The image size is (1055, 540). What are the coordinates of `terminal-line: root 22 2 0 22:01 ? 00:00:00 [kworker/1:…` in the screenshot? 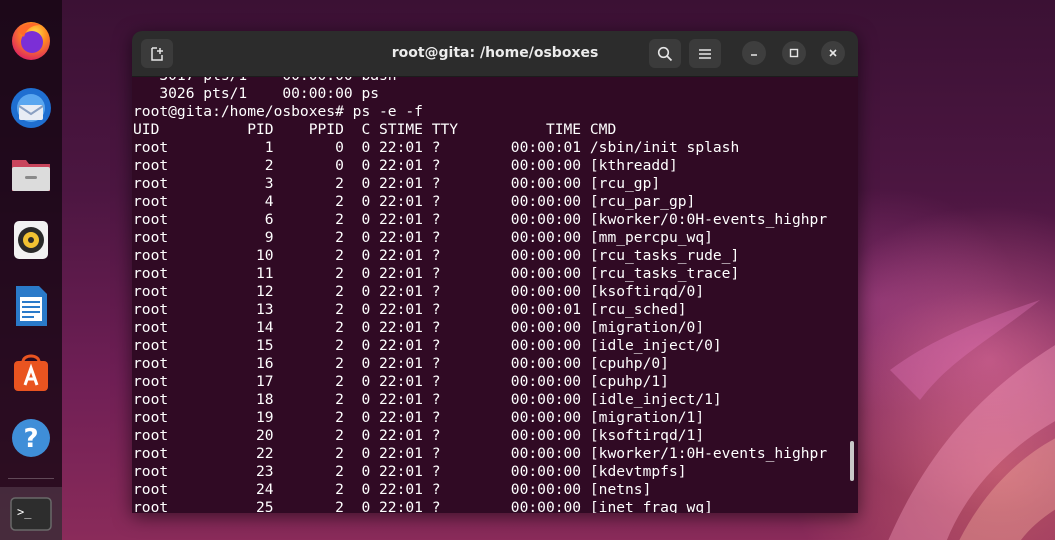 It's located at (480, 453).